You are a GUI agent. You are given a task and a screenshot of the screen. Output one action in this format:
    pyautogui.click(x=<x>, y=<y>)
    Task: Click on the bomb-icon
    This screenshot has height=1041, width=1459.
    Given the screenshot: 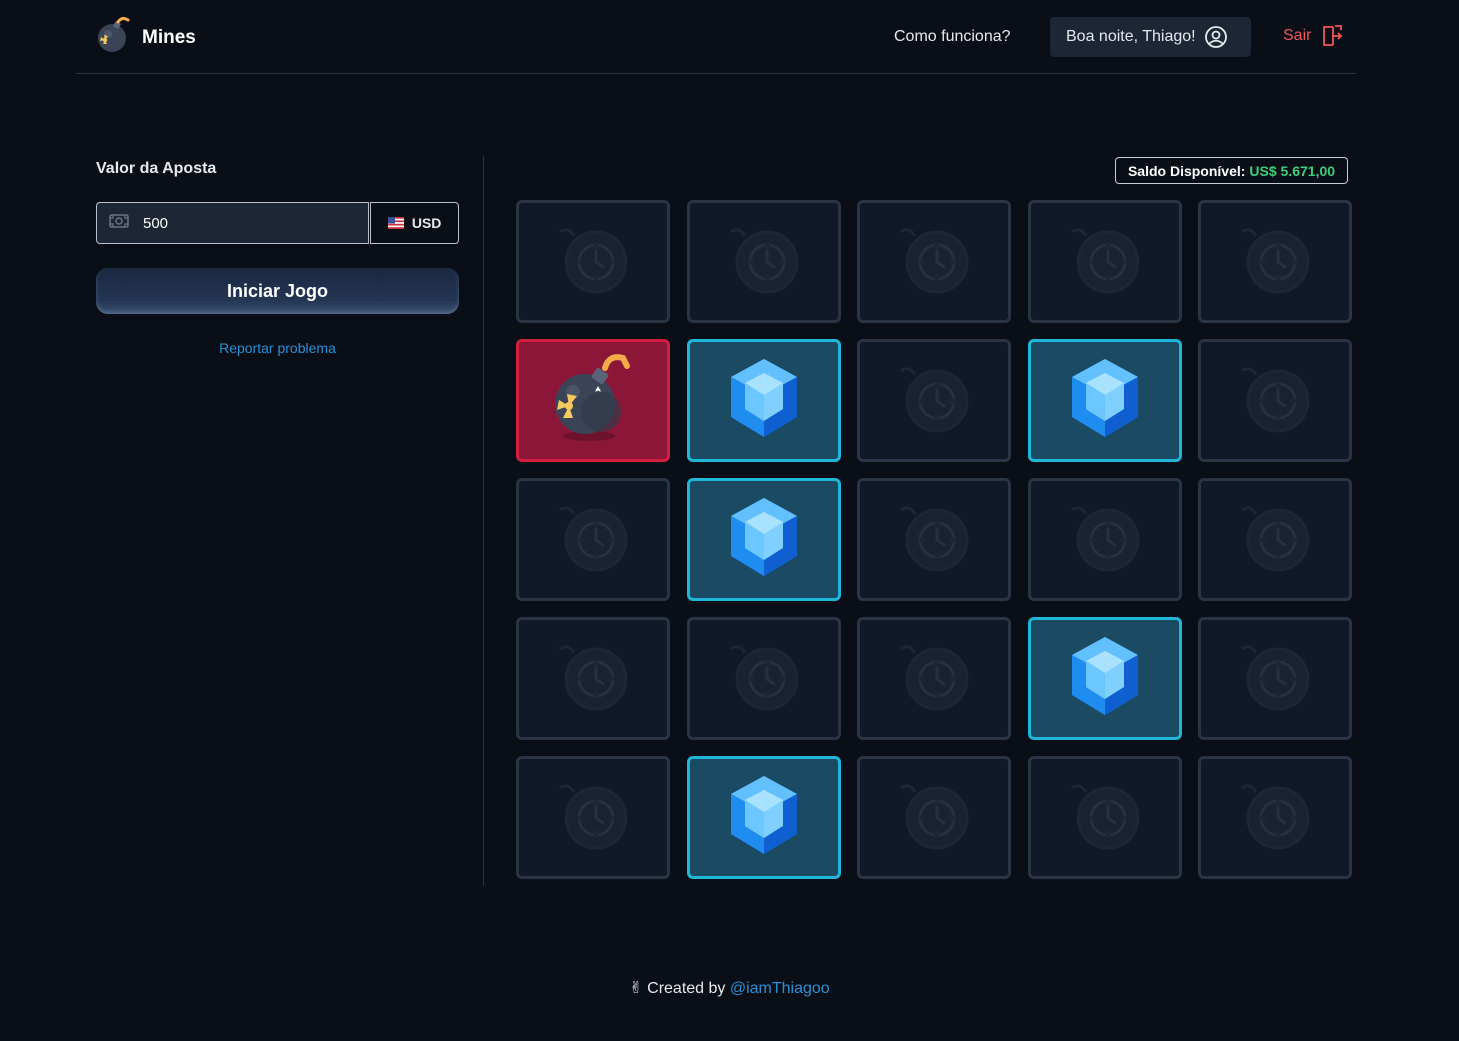 What is the action you would take?
    pyautogui.click(x=593, y=400)
    